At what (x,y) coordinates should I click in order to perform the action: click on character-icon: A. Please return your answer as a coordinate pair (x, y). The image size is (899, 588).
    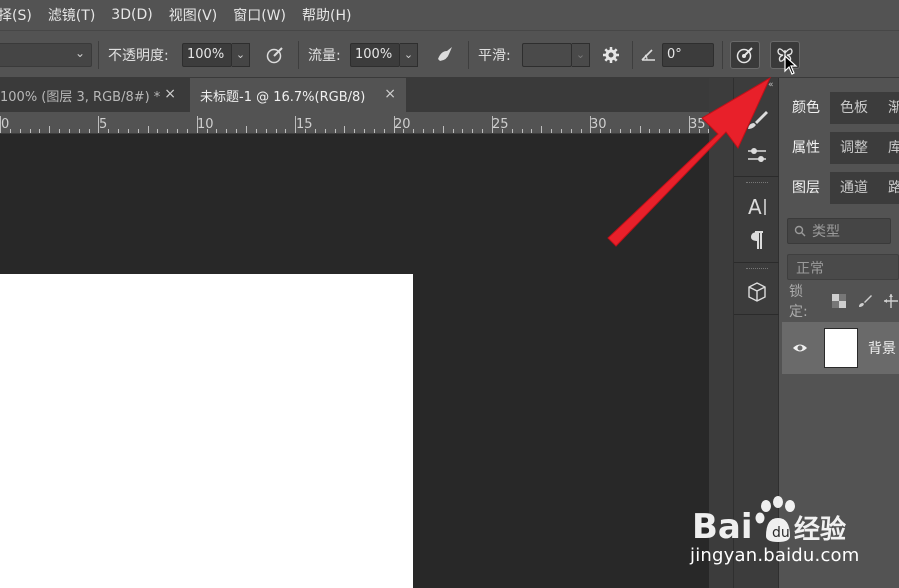
    Looking at the image, I should click on (757, 206).